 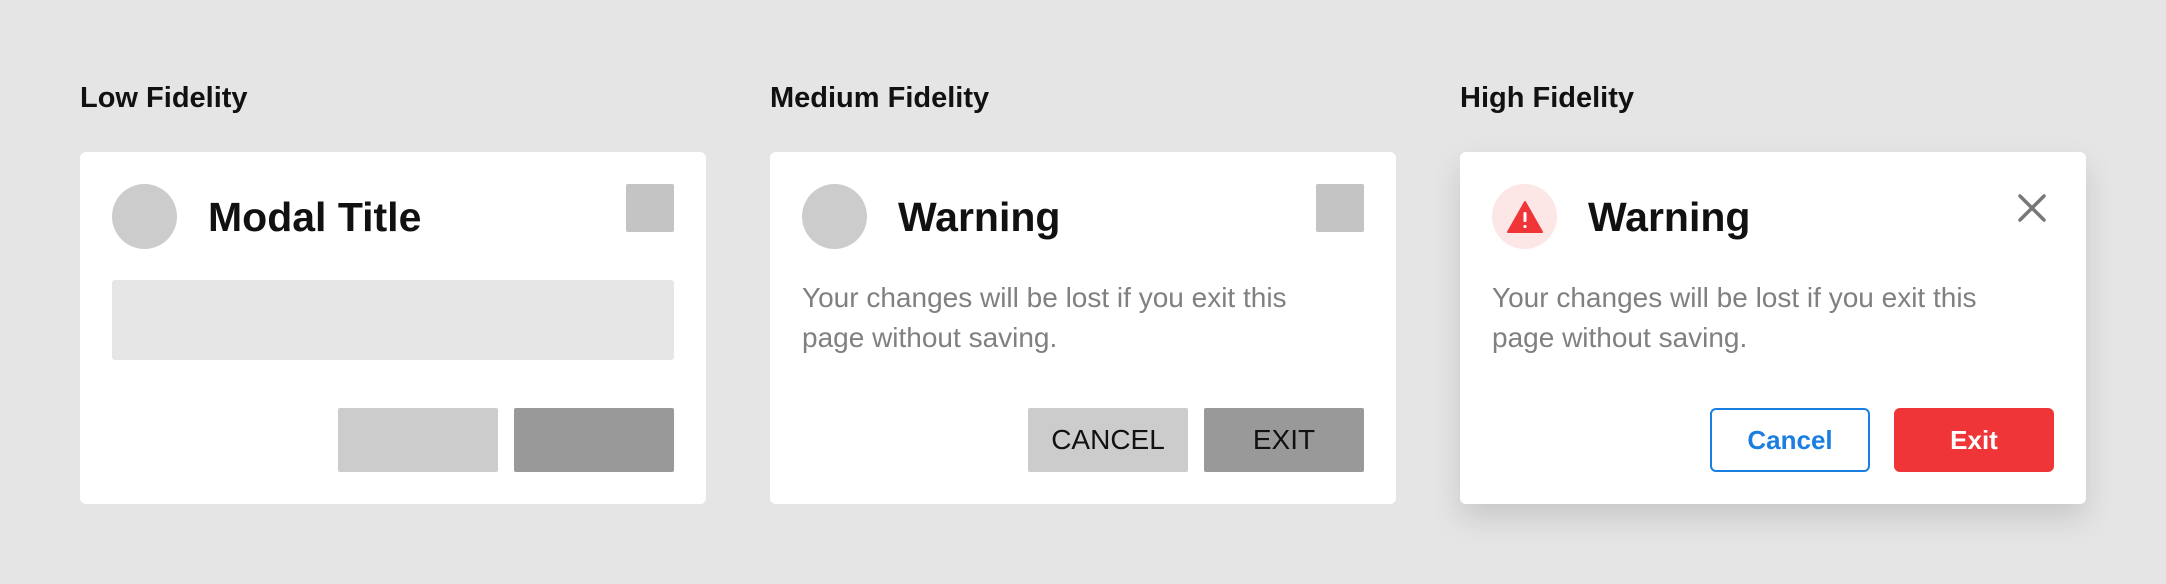 What do you see at coordinates (1284, 440) in the screenshot?
I see `exit-button: EXIT` at bounding box center [1284, 440].